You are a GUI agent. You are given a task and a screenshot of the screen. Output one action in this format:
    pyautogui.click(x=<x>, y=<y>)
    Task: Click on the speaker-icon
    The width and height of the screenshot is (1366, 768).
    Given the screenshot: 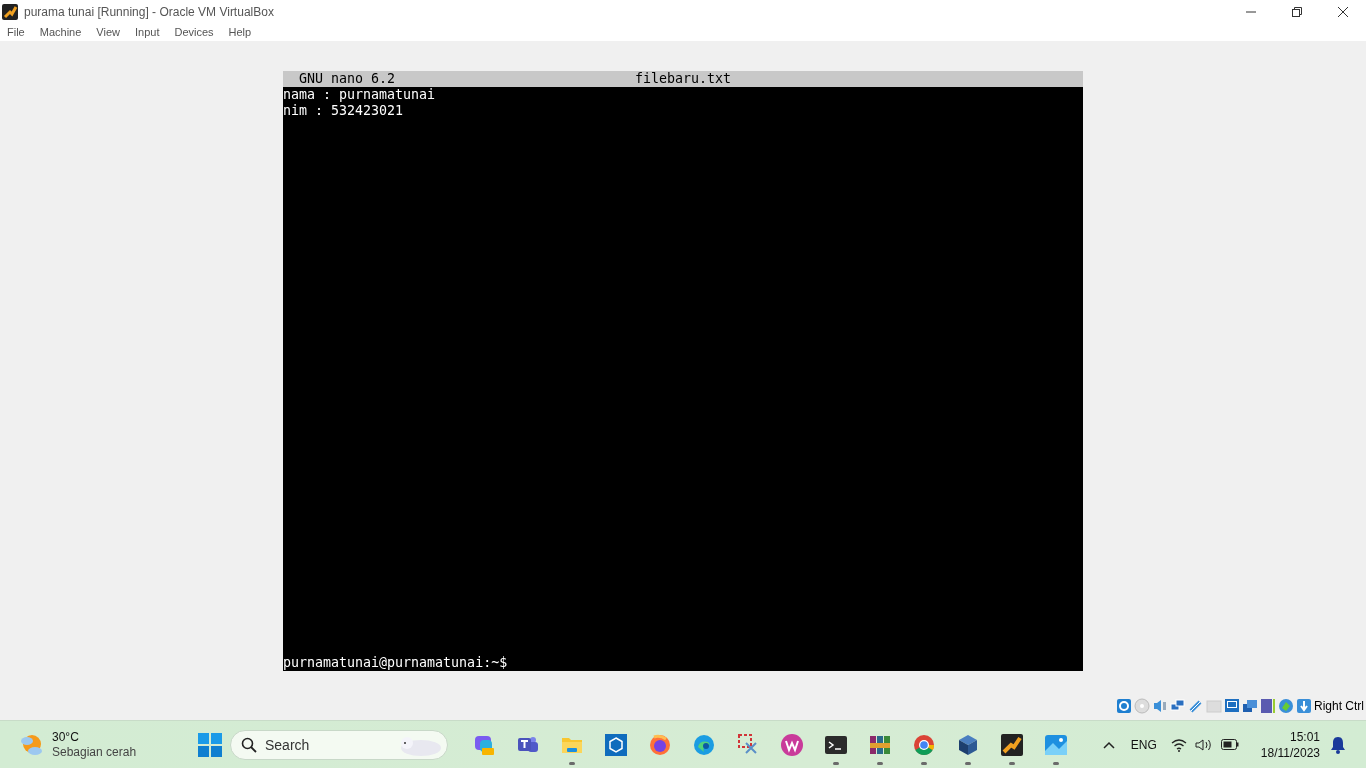 What is the action you would take?
    pyautogui.click(x=1203, y=744)
    